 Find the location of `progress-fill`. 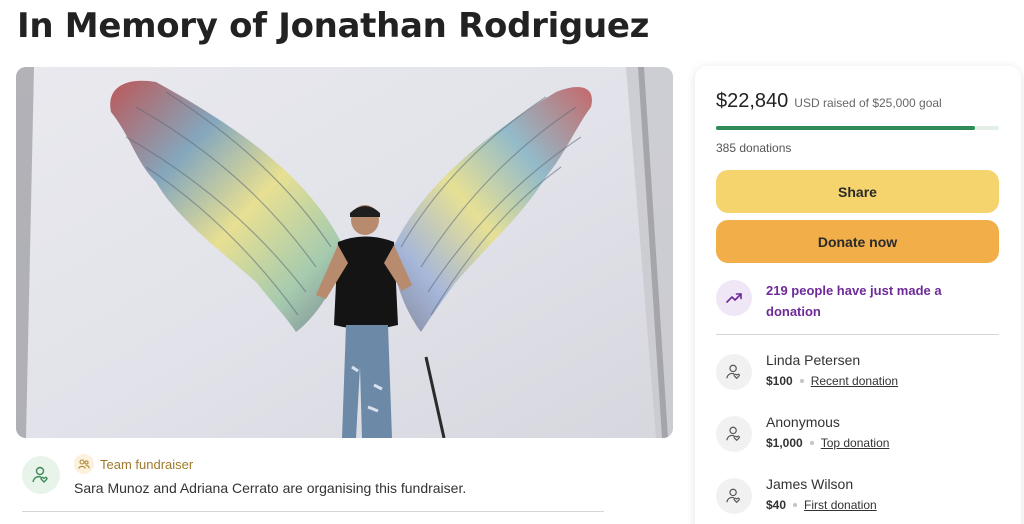

progress-fill is located at coordinates (845, 128).